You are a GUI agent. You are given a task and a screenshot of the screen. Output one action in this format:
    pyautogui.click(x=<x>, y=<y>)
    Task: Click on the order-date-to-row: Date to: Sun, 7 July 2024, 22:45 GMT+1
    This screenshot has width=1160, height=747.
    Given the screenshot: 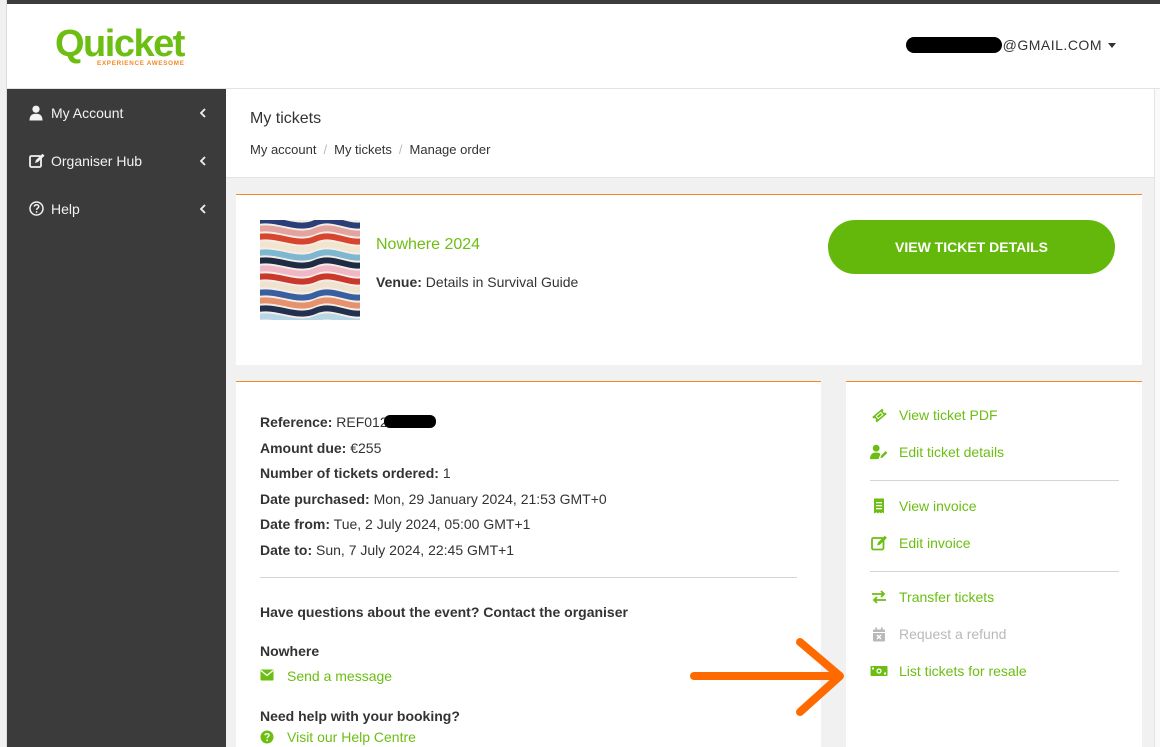 What is the action you would take?
    pyautogui.click(x=433, y=551)
    